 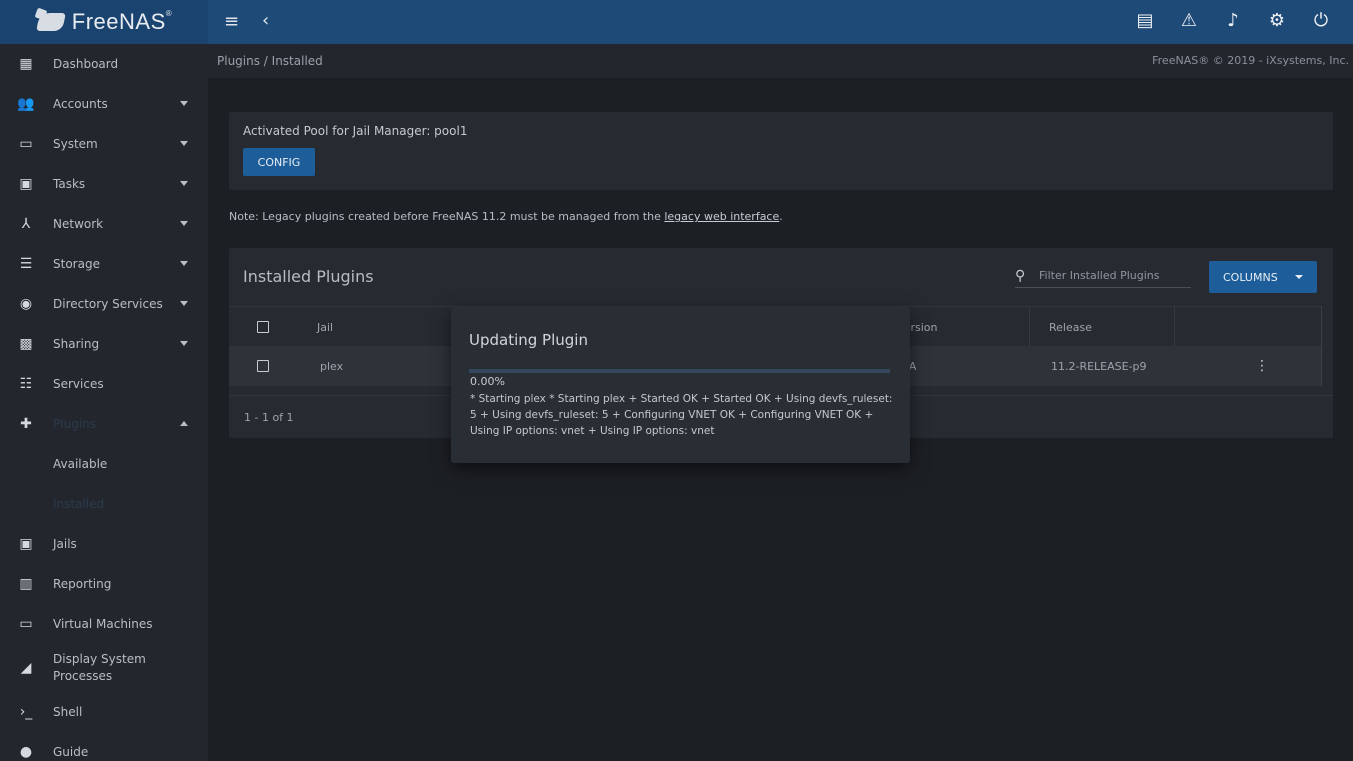 What do you see at coordinates (26, 624) in the screenshot?
I see `laptop-icon: ▭` at bounding box center [26, 624].